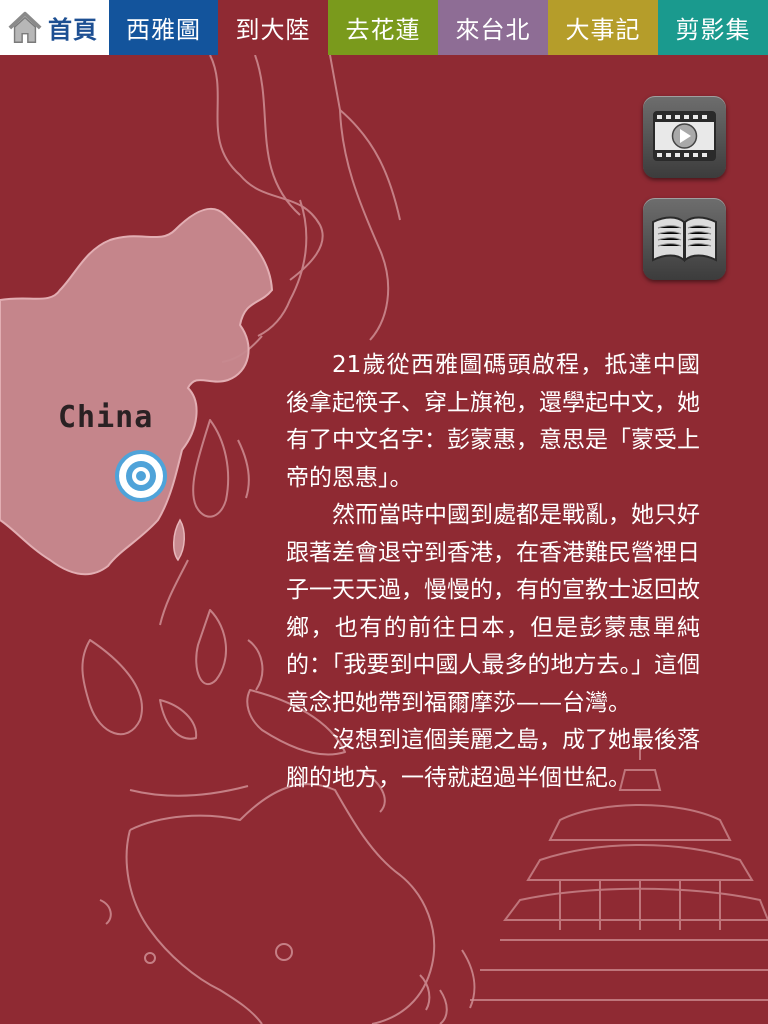 The height and width of the screenshot is (1024, 768). Describe the element at coordinates (25, 27) in the screenshot. I see `home-icon` at that location.